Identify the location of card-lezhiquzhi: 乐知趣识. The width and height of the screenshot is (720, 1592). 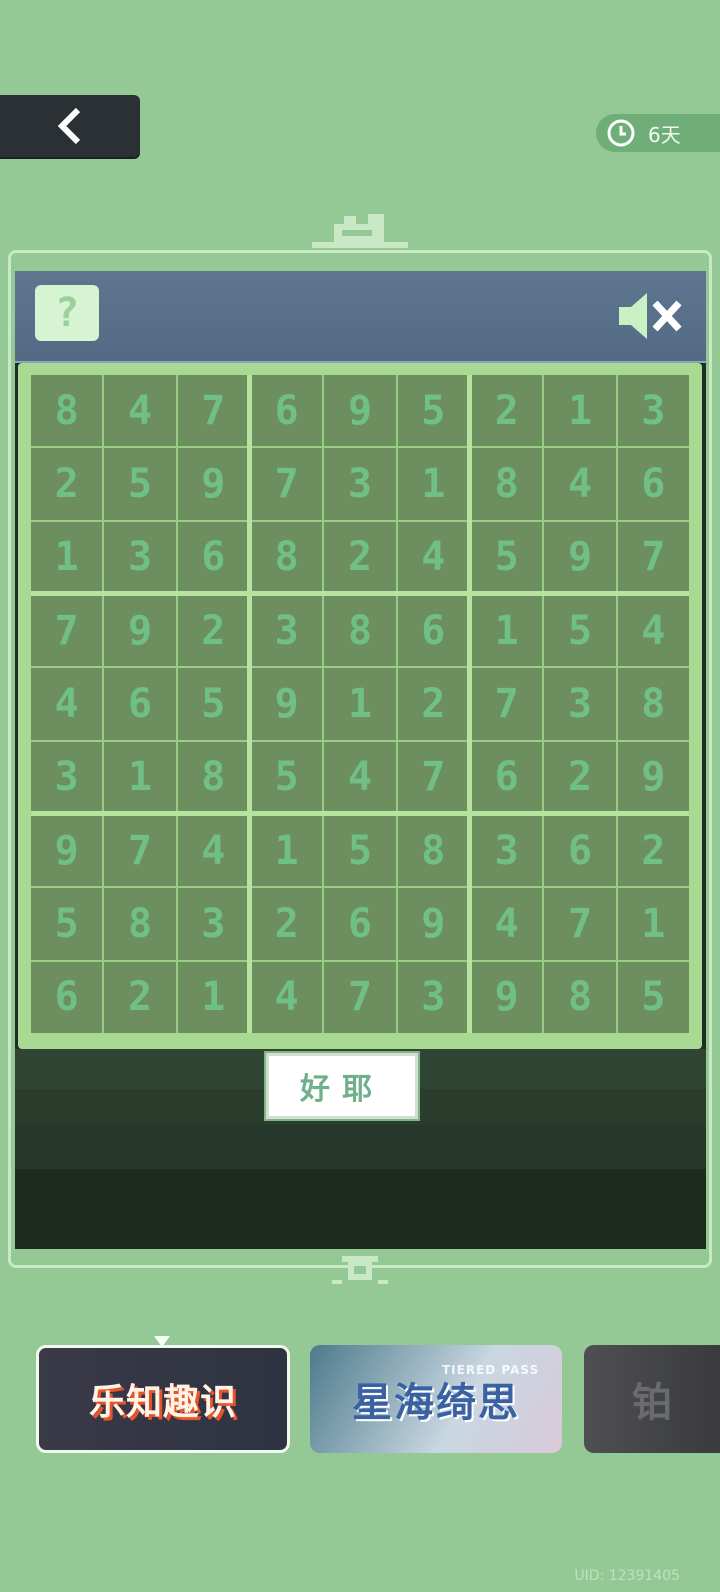
(163, 1399).